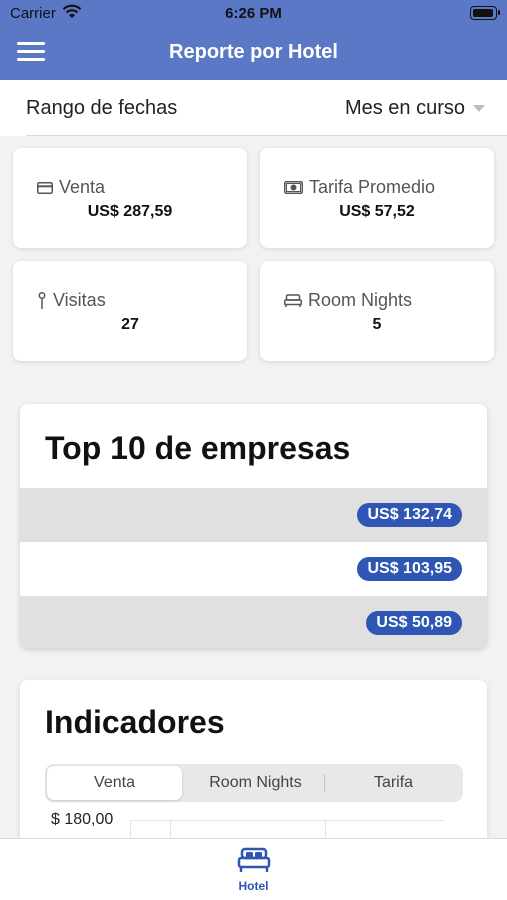  What do you see at coordinates (377, 198) in the screenshot?
I see `kpi-card-tarifa-promedio: Tarifa Promedio US$ 57,52` at bounding box center [377, 198].